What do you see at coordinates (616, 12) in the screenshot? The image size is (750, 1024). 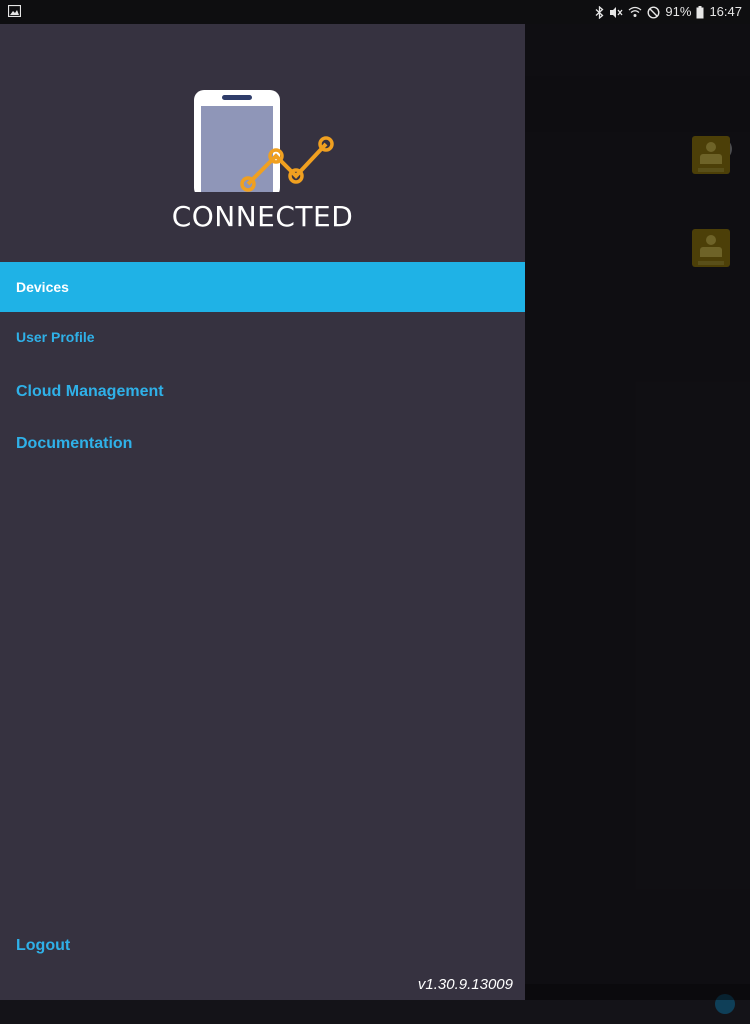 I see `mute-icon` at bounding box center [616, 12].